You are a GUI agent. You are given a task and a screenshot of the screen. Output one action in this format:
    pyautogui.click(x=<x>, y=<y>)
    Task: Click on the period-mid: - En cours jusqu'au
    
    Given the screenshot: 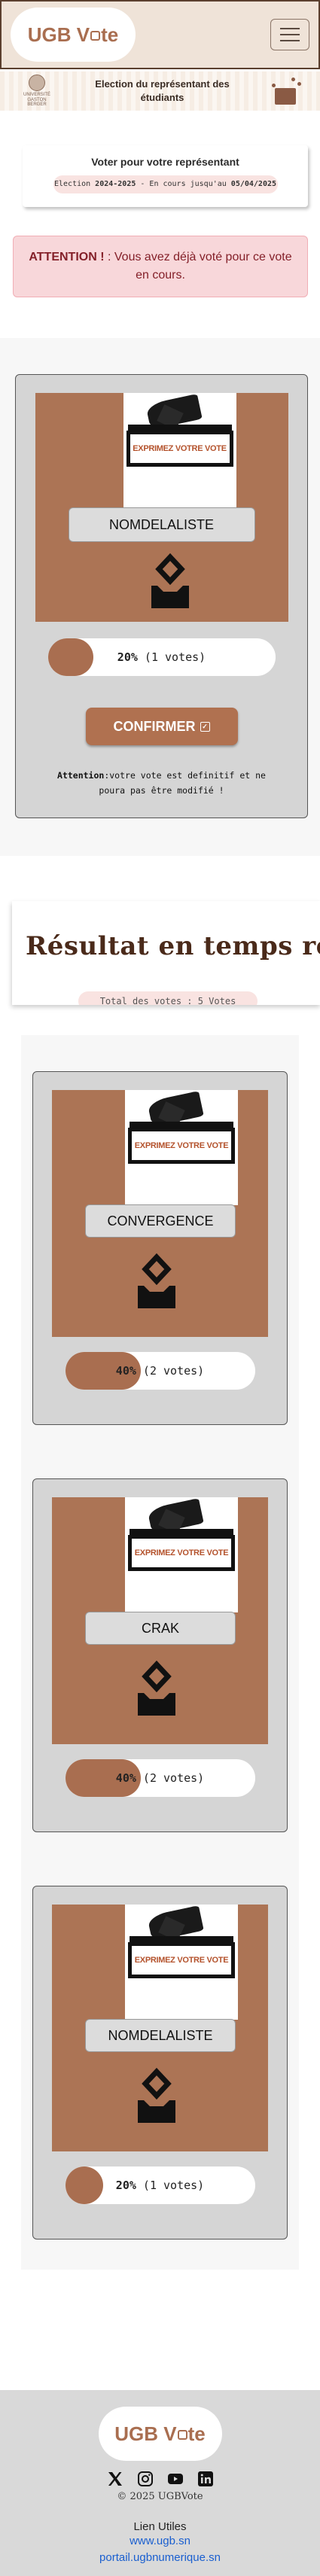 What is the action you would take?
    pyautogui.click(x=183, y=184)
    